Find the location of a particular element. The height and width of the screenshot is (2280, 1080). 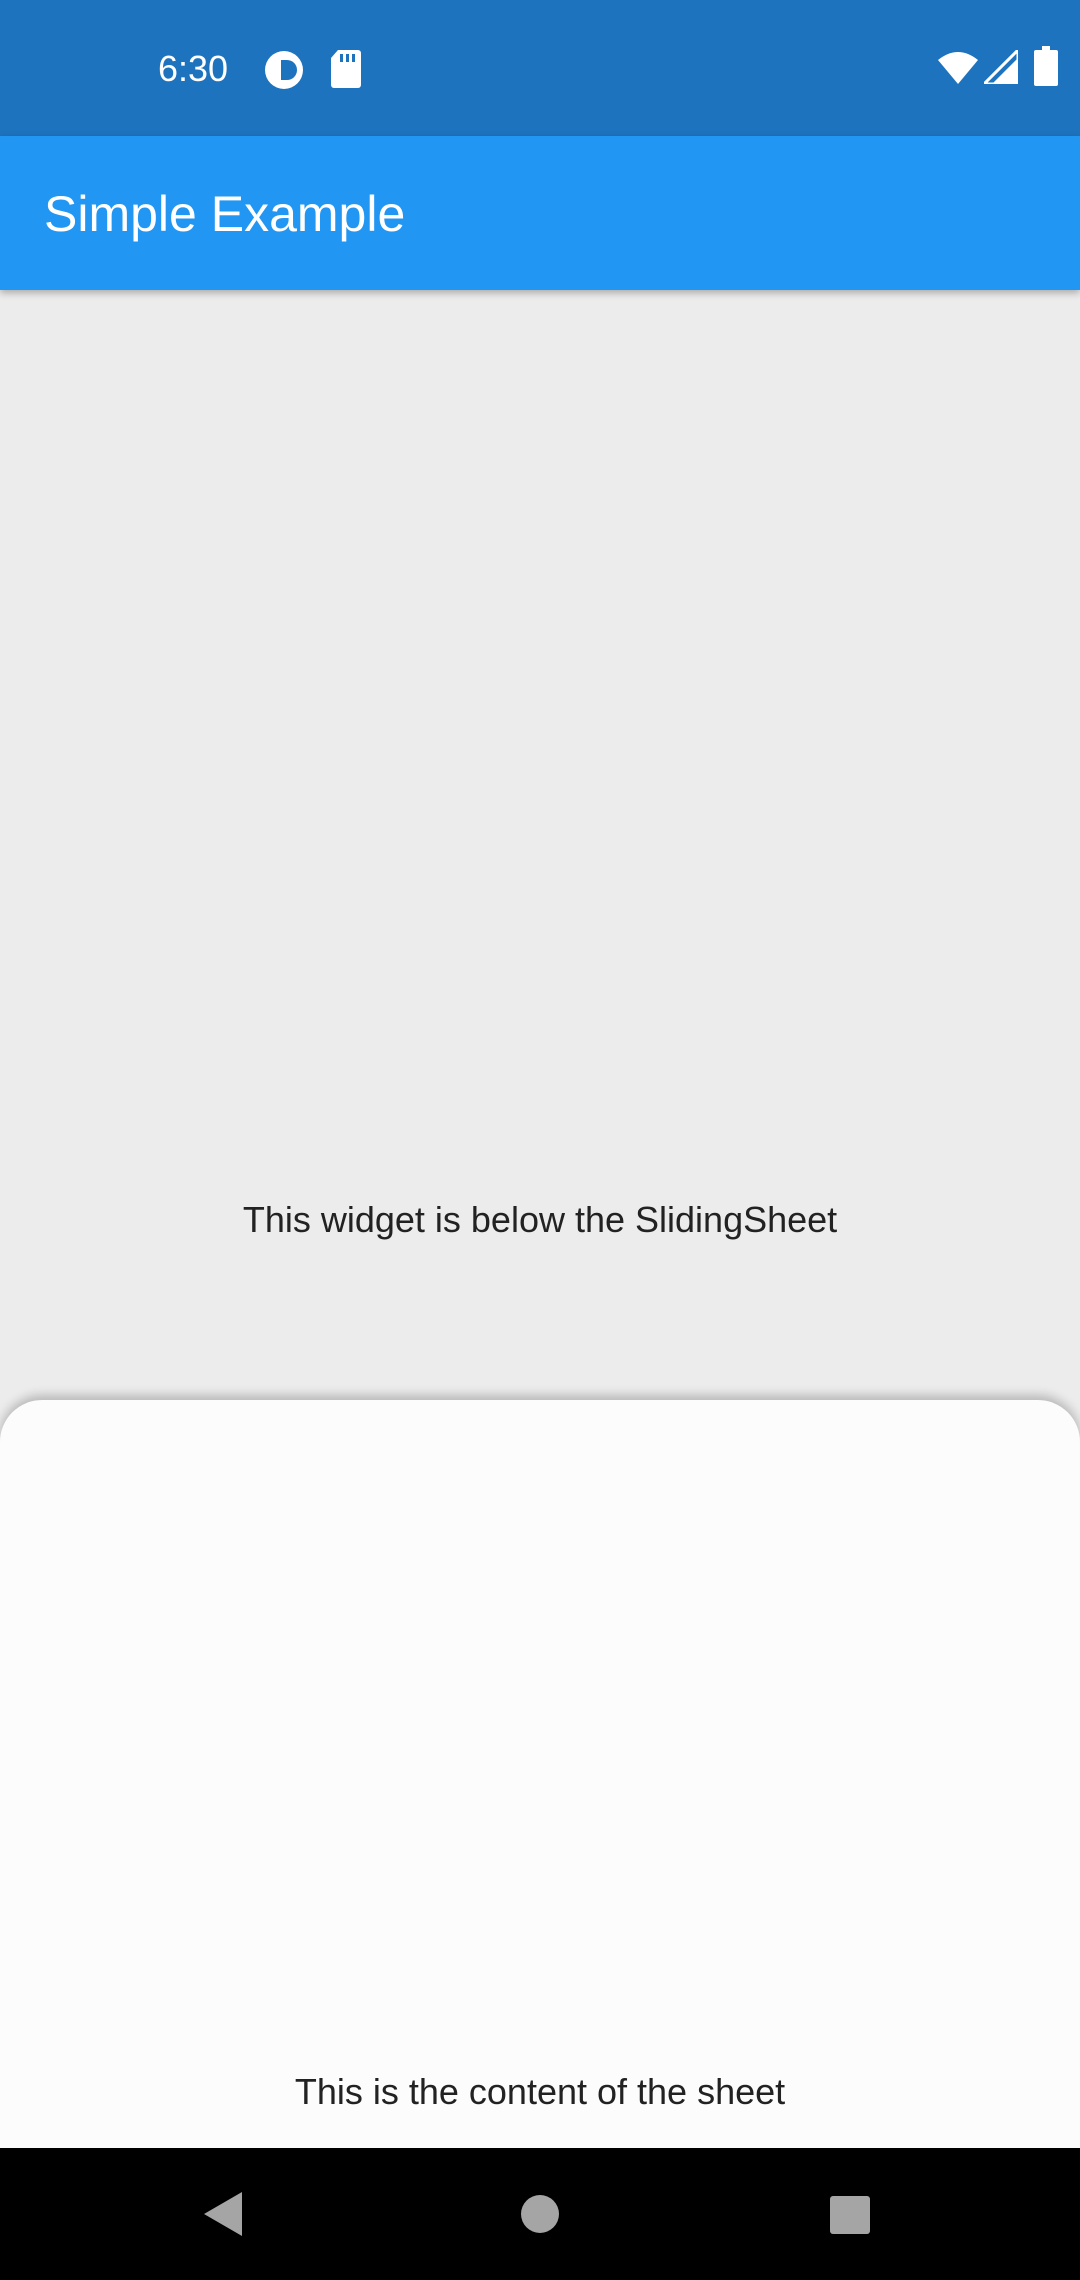

app-title: Simple Example is located at coordinates (225, 214).